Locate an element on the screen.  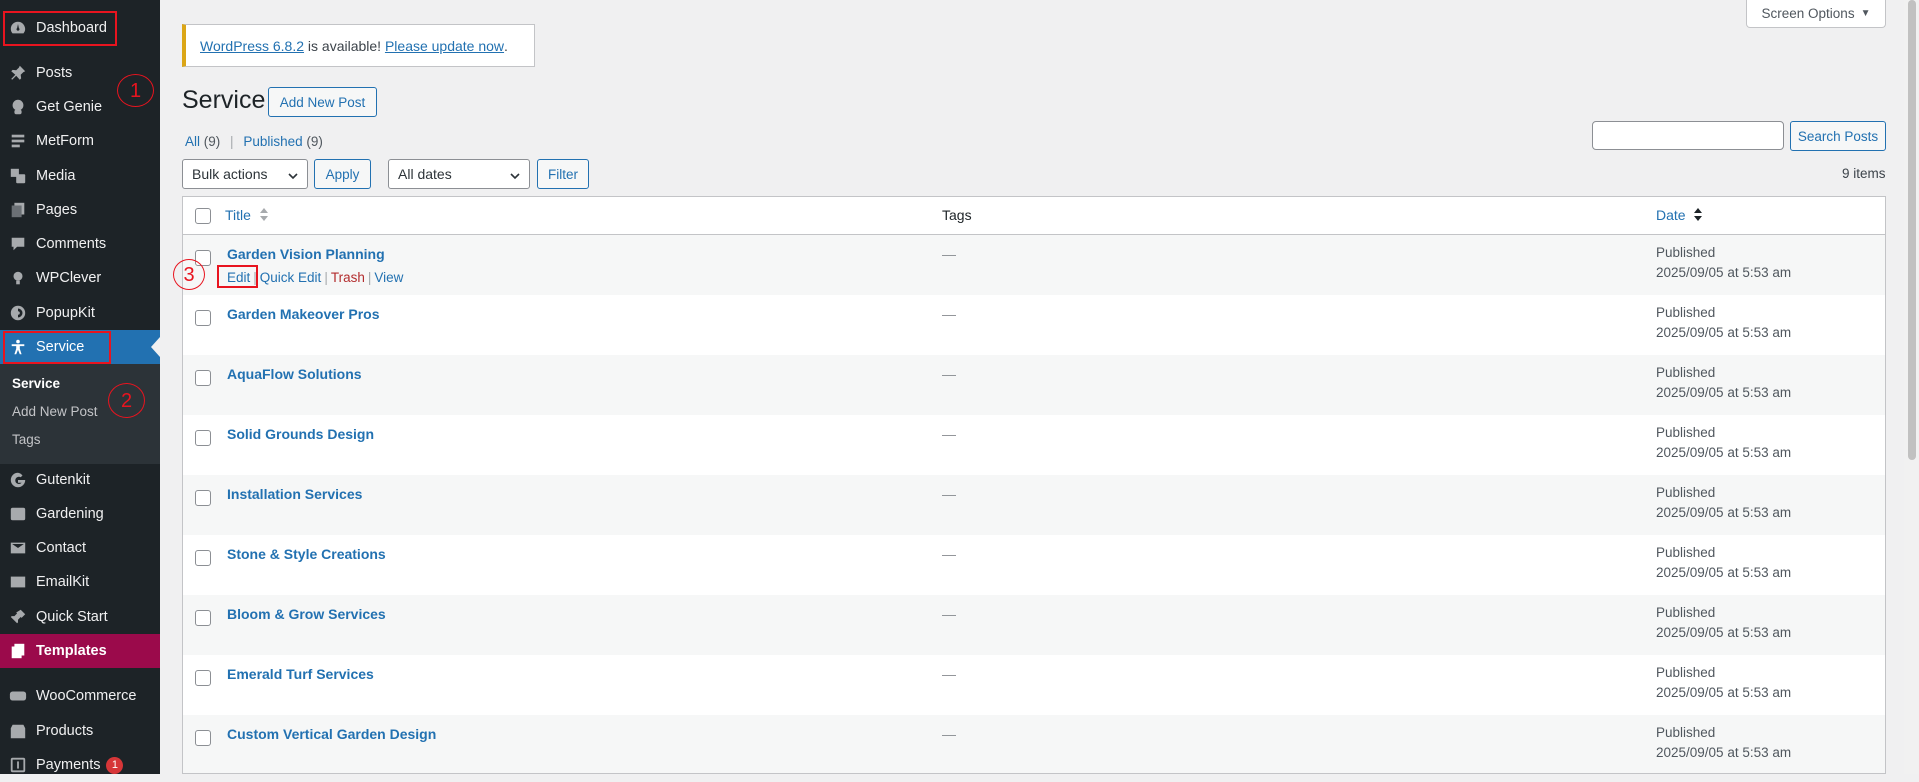
menu-item-label: WooCommerce is located at coordinates (86, 696).